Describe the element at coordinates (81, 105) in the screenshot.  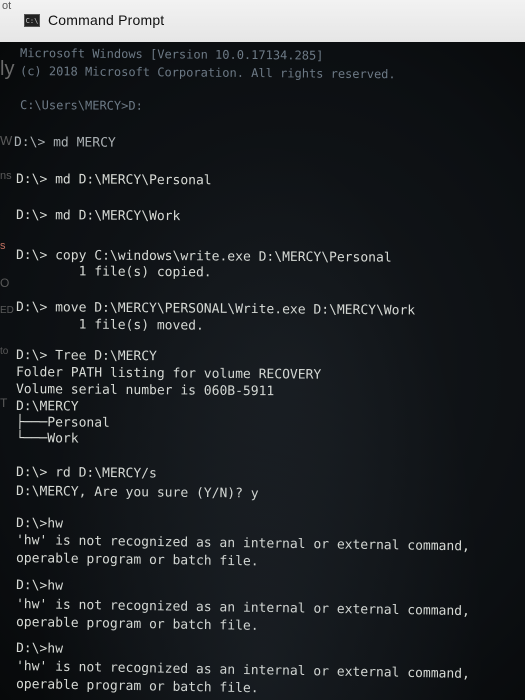
I see `console-line: C:\Users\MERCY>D:` at that location.